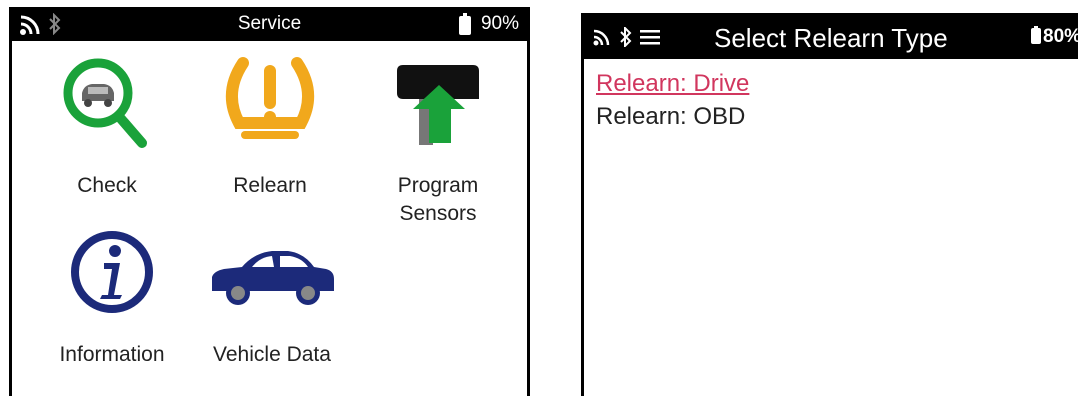  What do you see at coordinates (112, 354) in the screenshot?
I see `information-label: Information` at bounding box center [112, 354].